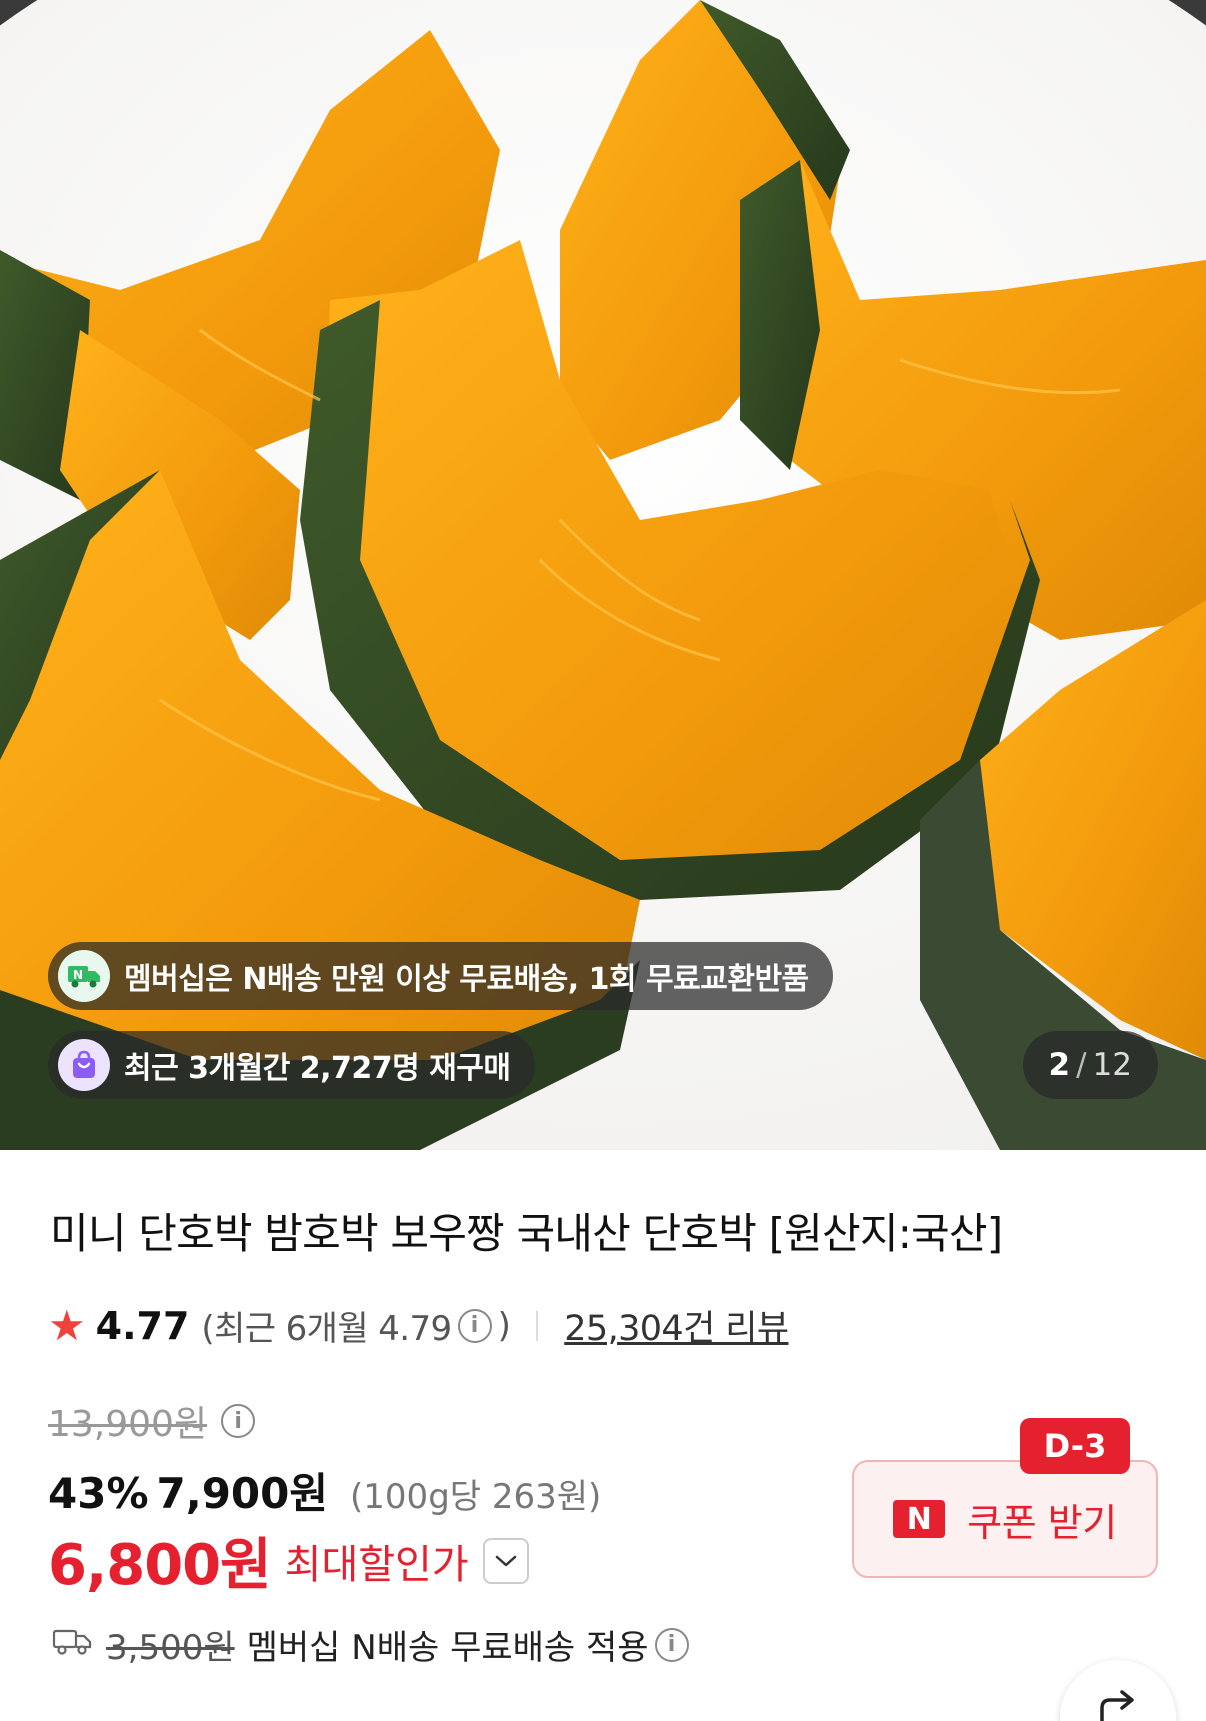  What do you see at coordinates (1112, 1065) in the screenshot?
I see `image-counter-total: 12` at bounding box center [1112, 1065].